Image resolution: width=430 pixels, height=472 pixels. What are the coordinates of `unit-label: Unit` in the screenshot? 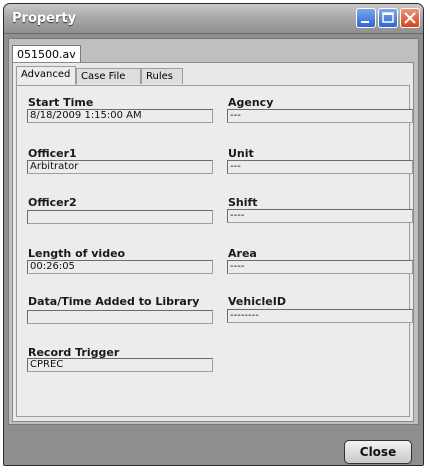 It's located at (241, 153).